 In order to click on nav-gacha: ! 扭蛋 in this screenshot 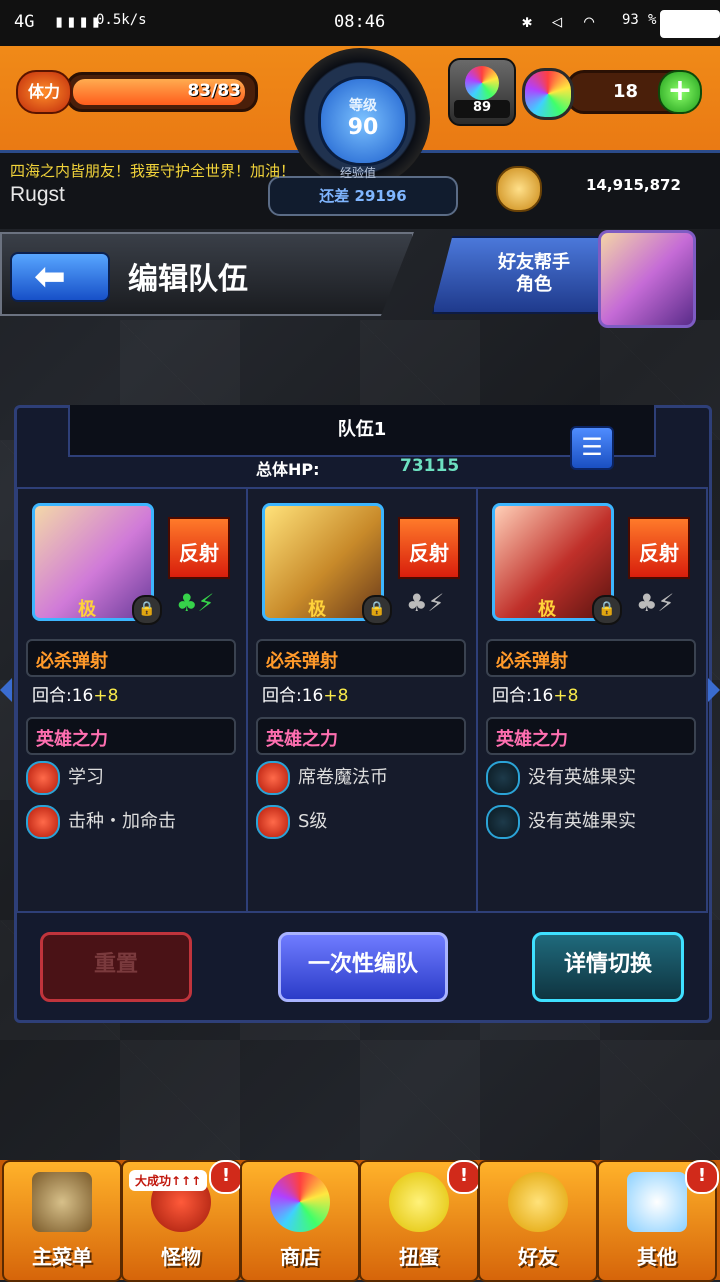, I will do `click(420, 1221)`.